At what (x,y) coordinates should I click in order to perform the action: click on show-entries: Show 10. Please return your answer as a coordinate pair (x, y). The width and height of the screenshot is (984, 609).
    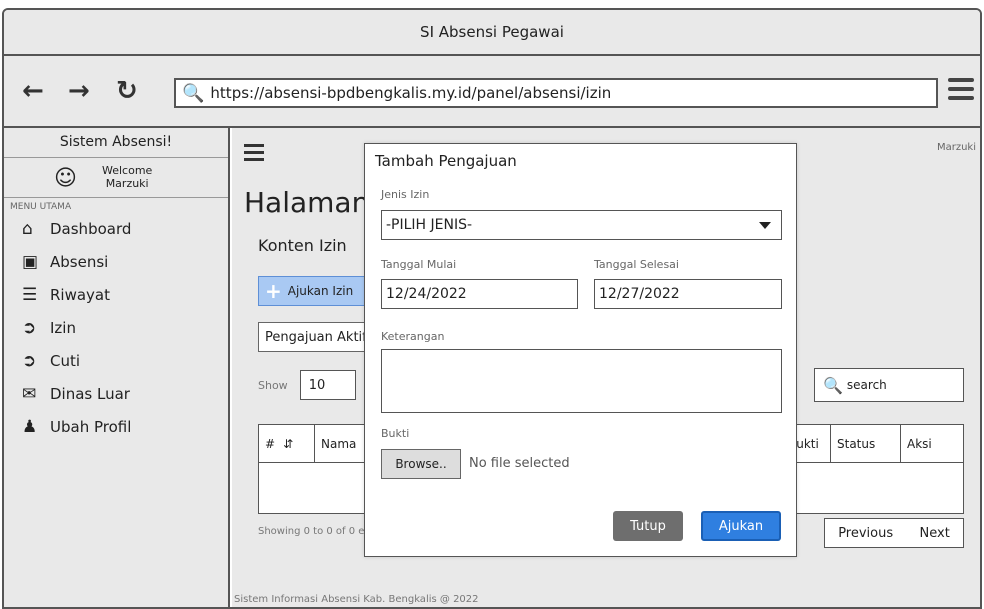
    Looking at the image, I should click on (307, 385).